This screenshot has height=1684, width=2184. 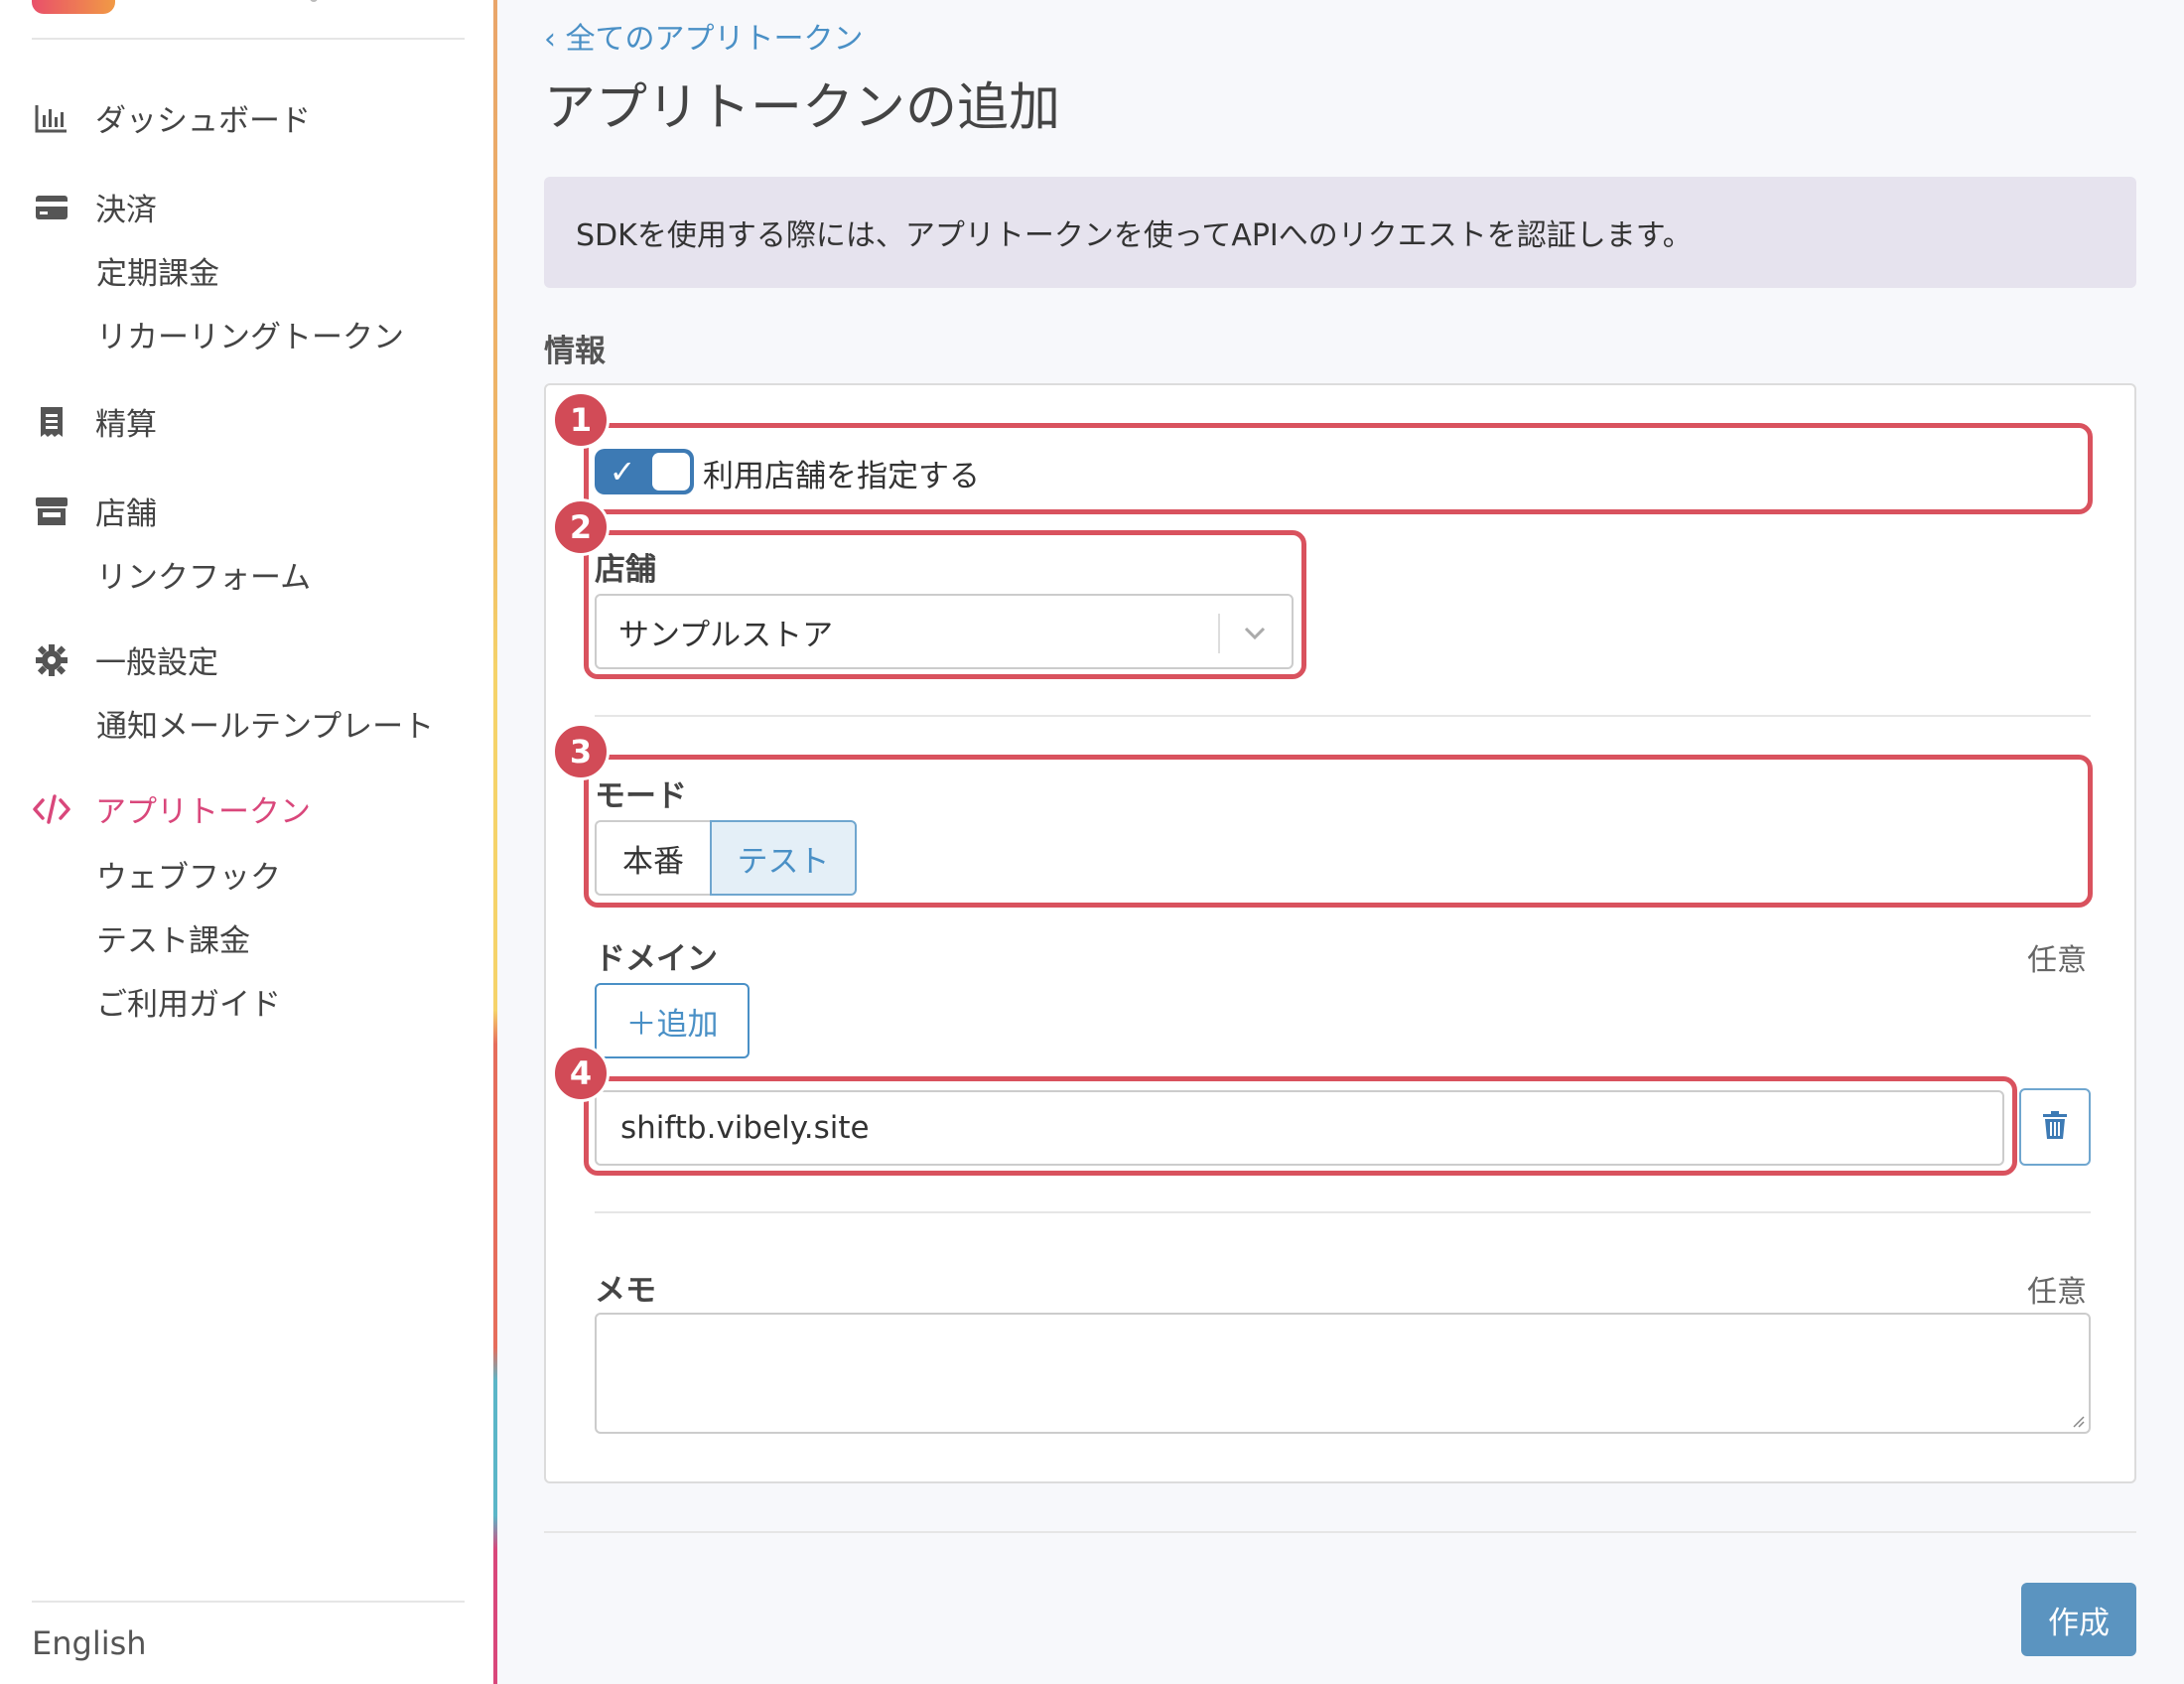 I want to click on domain-input-value: shiftb.vibely.site, so click(x=745, y=1128).